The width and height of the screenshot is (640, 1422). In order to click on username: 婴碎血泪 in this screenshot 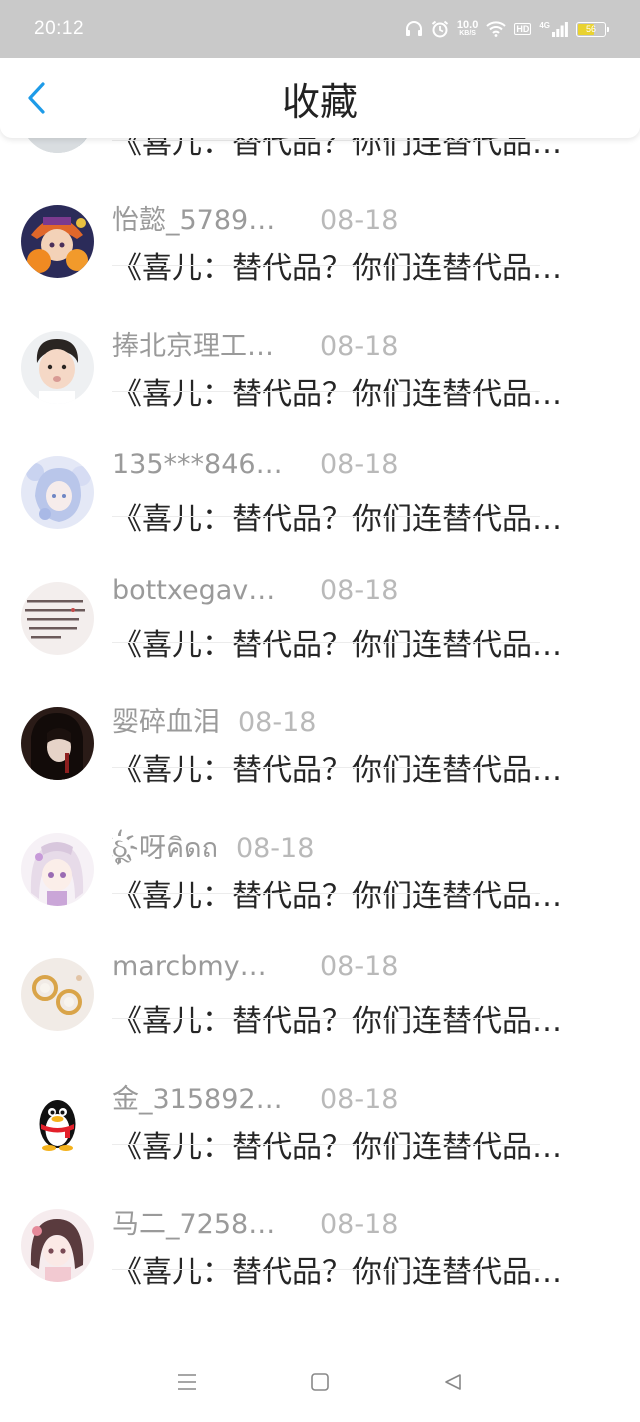, I will do `click(166, 719)`.